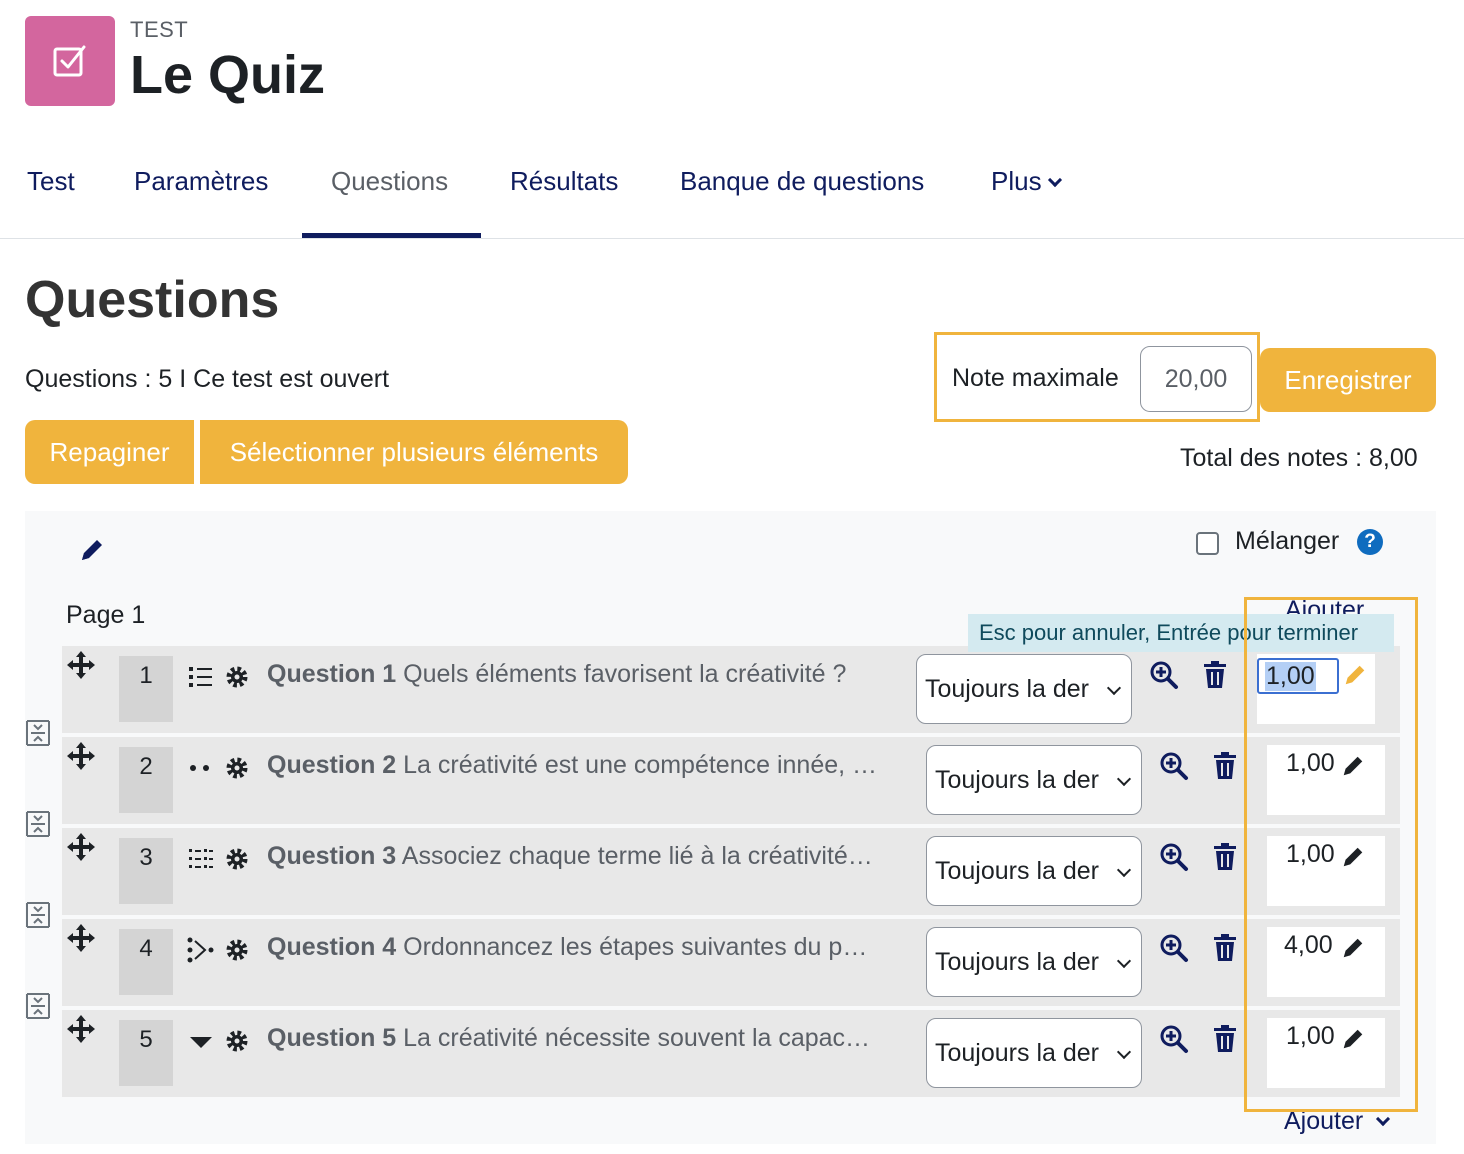  I want to click on truefalse-icon, so click(199, 768).